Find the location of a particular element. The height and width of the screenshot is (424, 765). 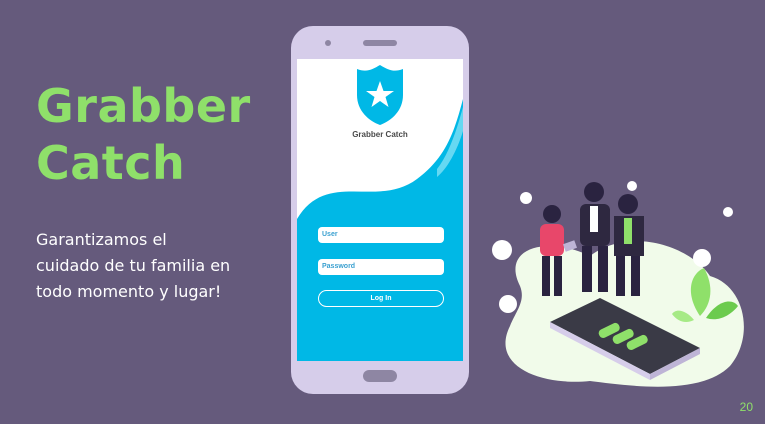

shield-star-icon is located at coordinates (380, 95).